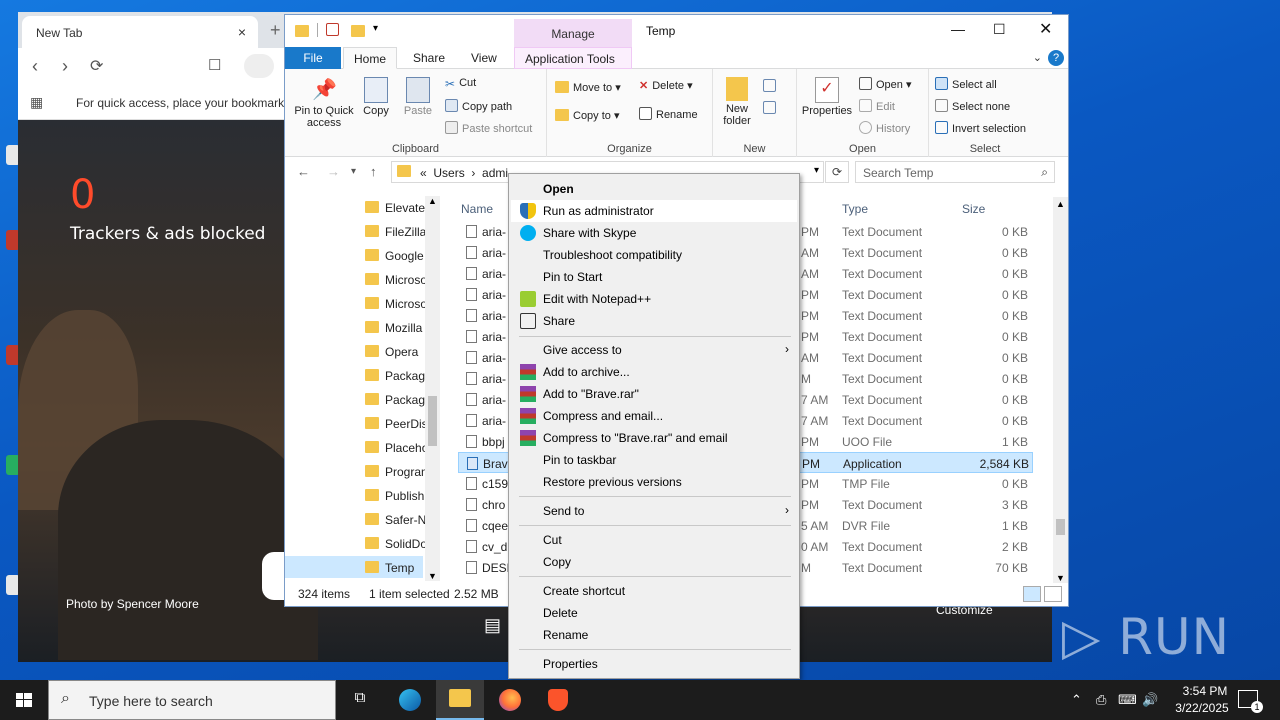  What do you see at coordinates (510, 700) in the screenshot?
I see `firefox-icon` at bounding box center [510, 700].